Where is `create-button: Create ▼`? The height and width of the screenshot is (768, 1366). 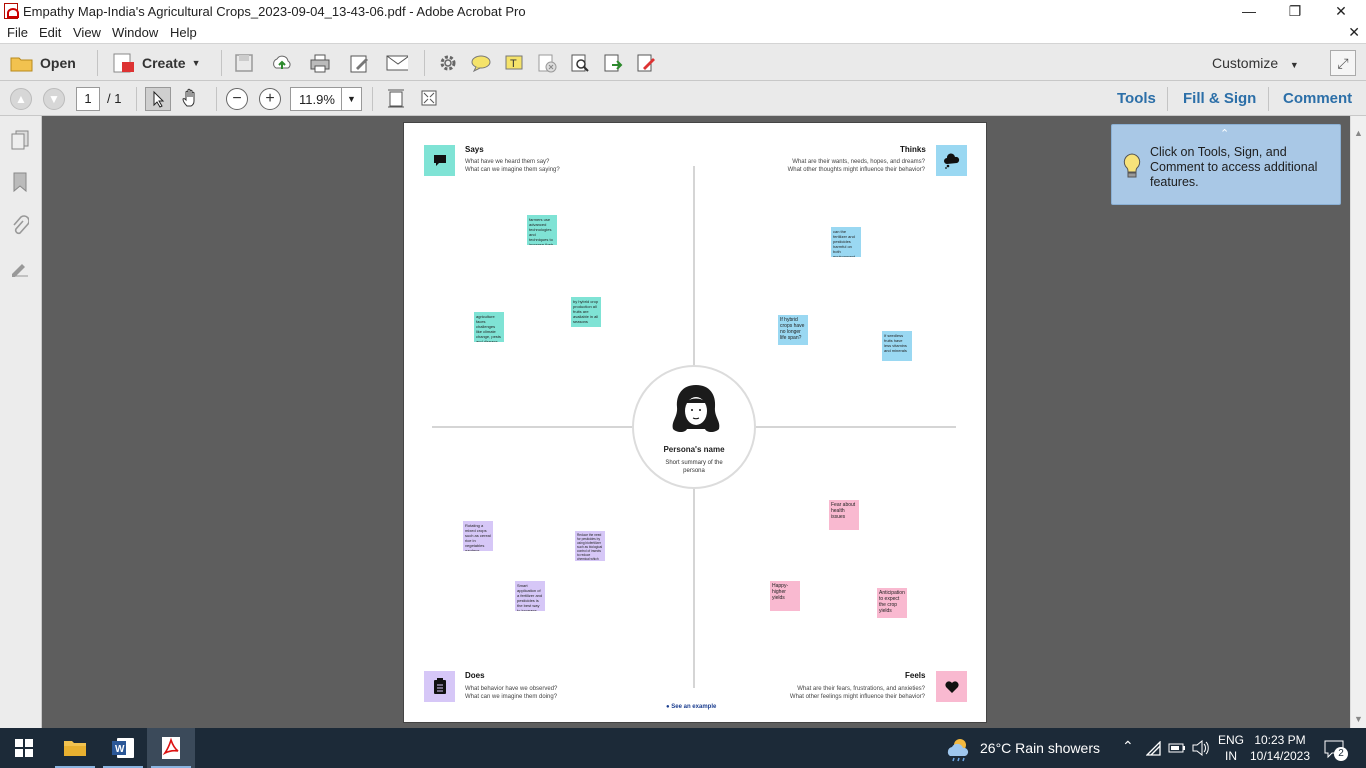
create-button: Create ▼ is located at coordinates (156, 63).